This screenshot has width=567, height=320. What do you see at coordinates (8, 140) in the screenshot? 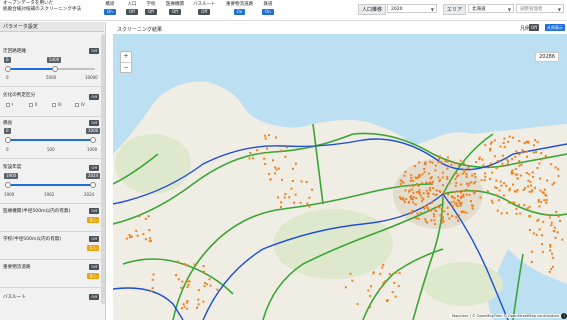
I see `length-slider-handle-min` at bounding box center [8, 140].